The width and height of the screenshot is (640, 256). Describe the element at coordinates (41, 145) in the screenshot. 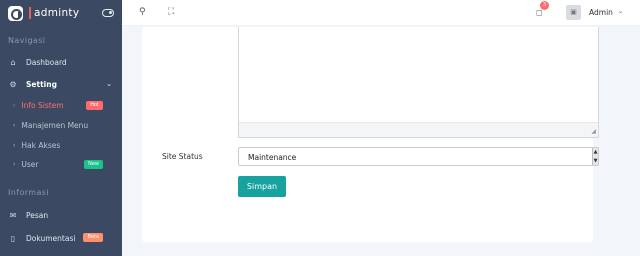

I see `sidebar-subitem-label: Hak Akses` at that location.